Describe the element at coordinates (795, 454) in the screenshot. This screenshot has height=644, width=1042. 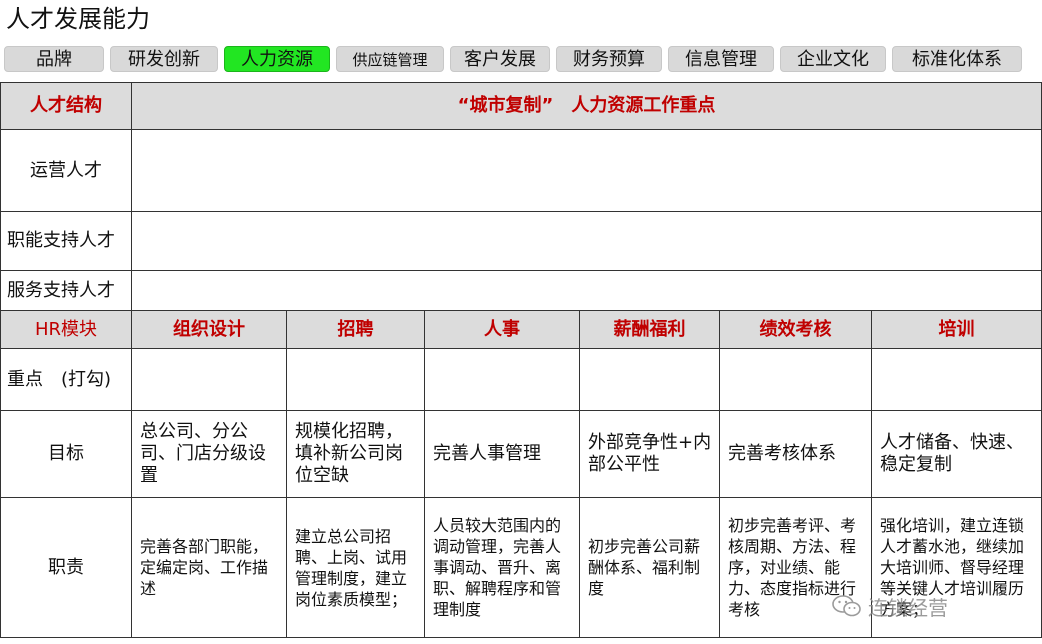
I see `goal-cell: 完善考核体系` at that location.